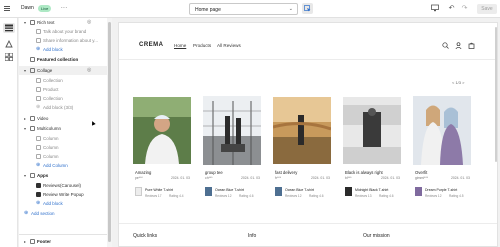 The height and width of the screenshot is (247, 500). I want to click on review-title: group tee, so click(214, 172).